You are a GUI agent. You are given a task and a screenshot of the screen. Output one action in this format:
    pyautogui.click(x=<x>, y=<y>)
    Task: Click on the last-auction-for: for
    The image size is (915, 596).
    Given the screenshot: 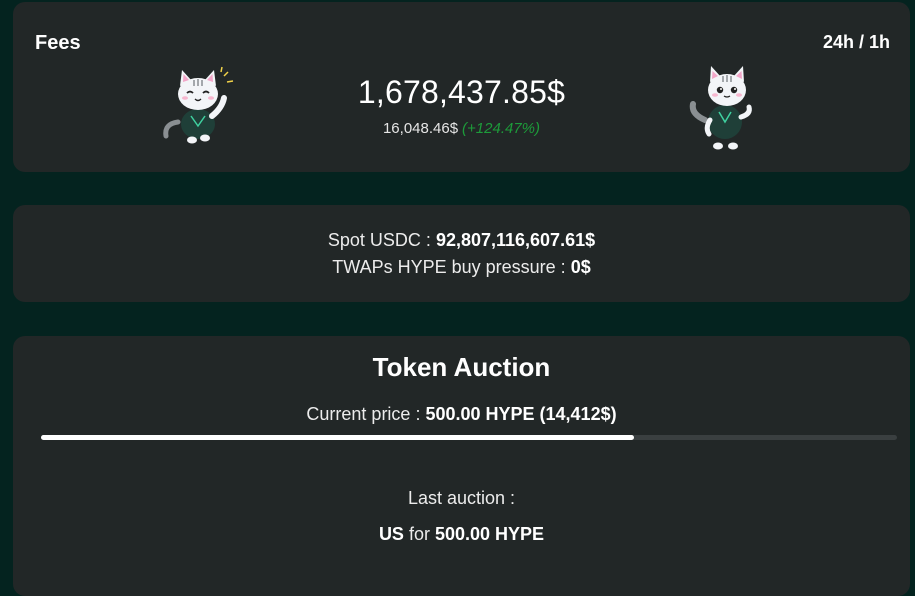 What is the action you would take?
    pyautogui.click(x=419, y=534)
    